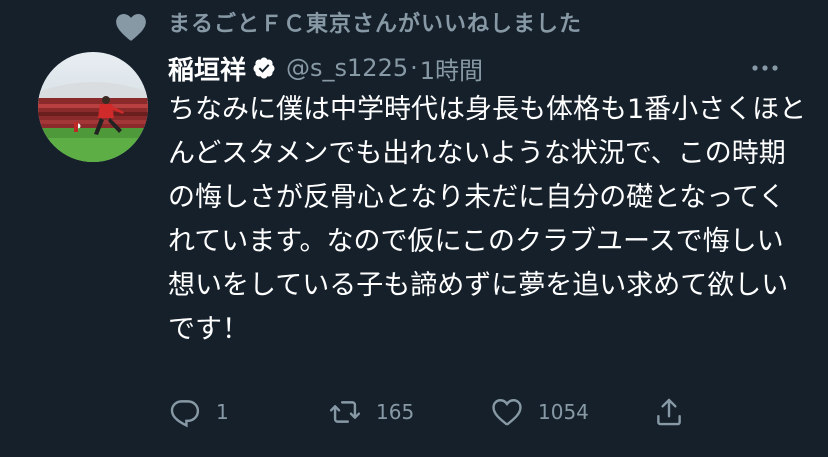 The image size is (828, 457). What do you see at coordinates (563, 412) in the screenshot?
I see `like-count: 1054` at bounding box center [563, 412].